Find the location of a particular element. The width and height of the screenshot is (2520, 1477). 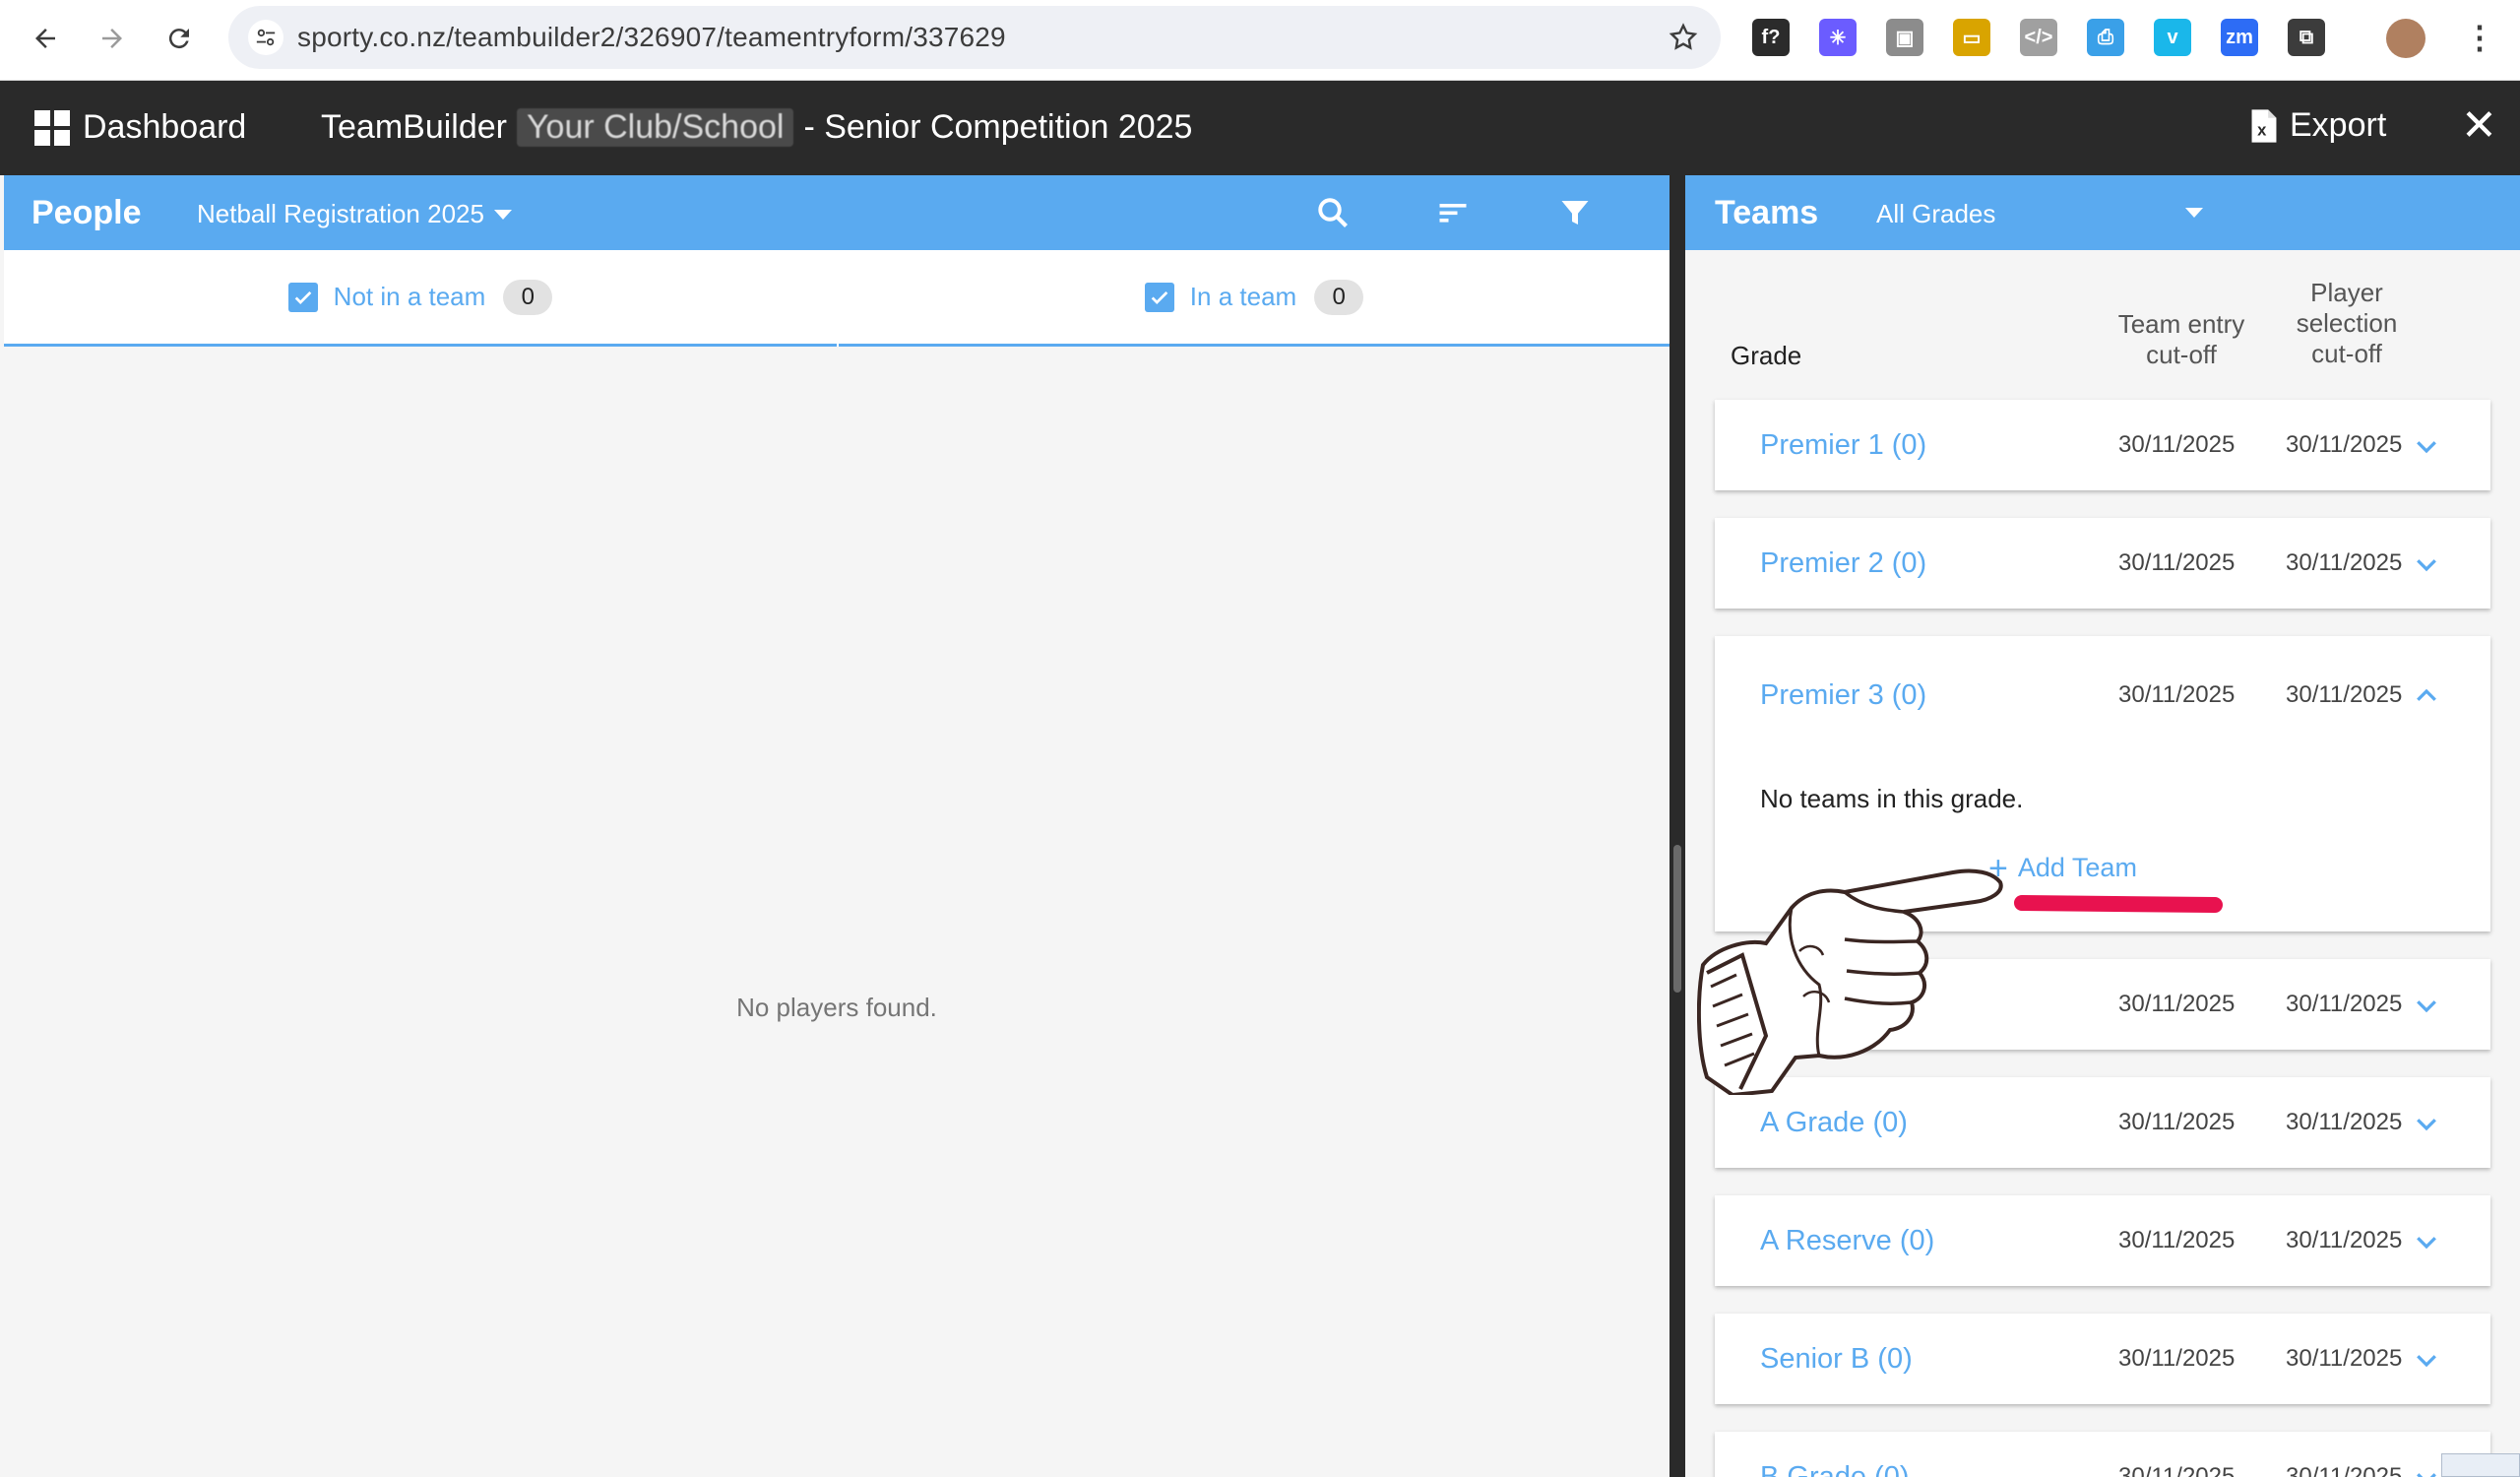

column-header-entry-cutoff: Team entry cut-off is located at coordinates (2181, 339).